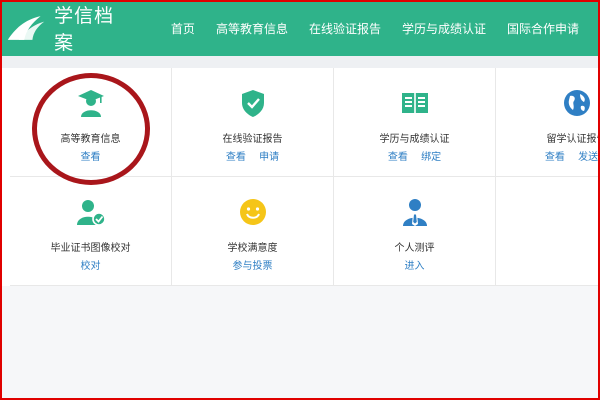  Describe the element at coordinates (252, 28) in the screenshot. I see `nav-higher-education: 高等教育信息` at that location.